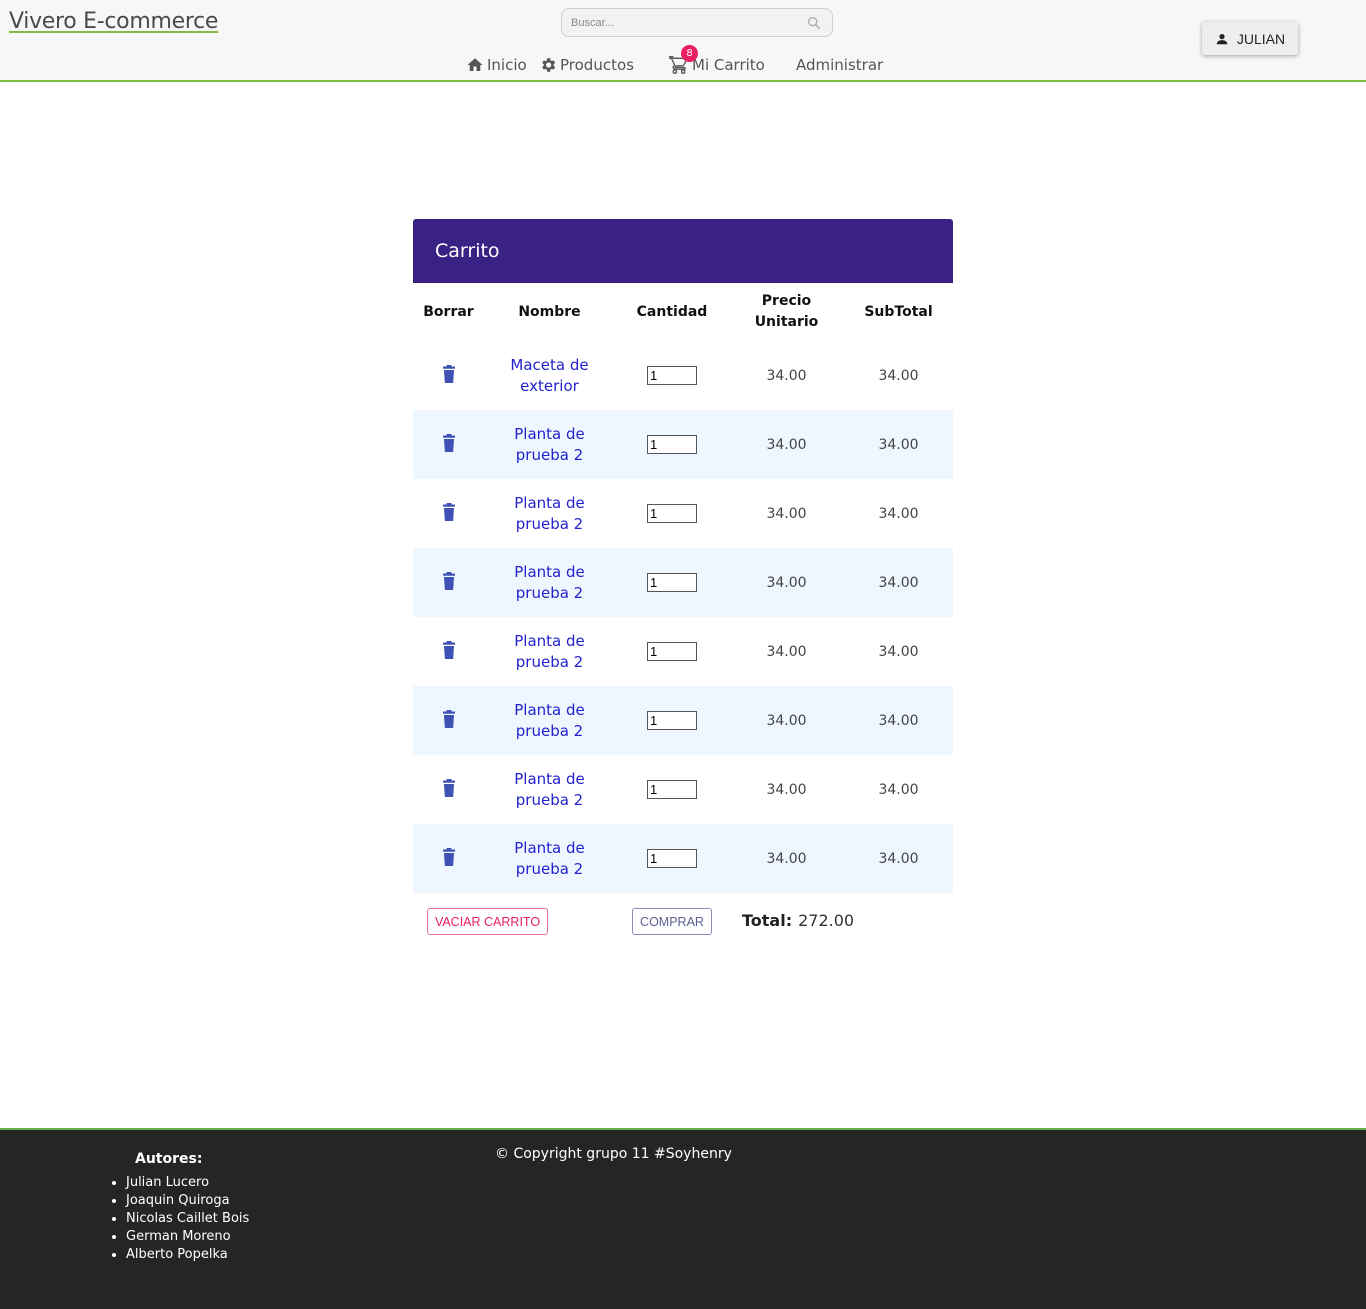  I want to click on vaciar-carrito-button: VACIAR CARRITO, so click(487, 921).